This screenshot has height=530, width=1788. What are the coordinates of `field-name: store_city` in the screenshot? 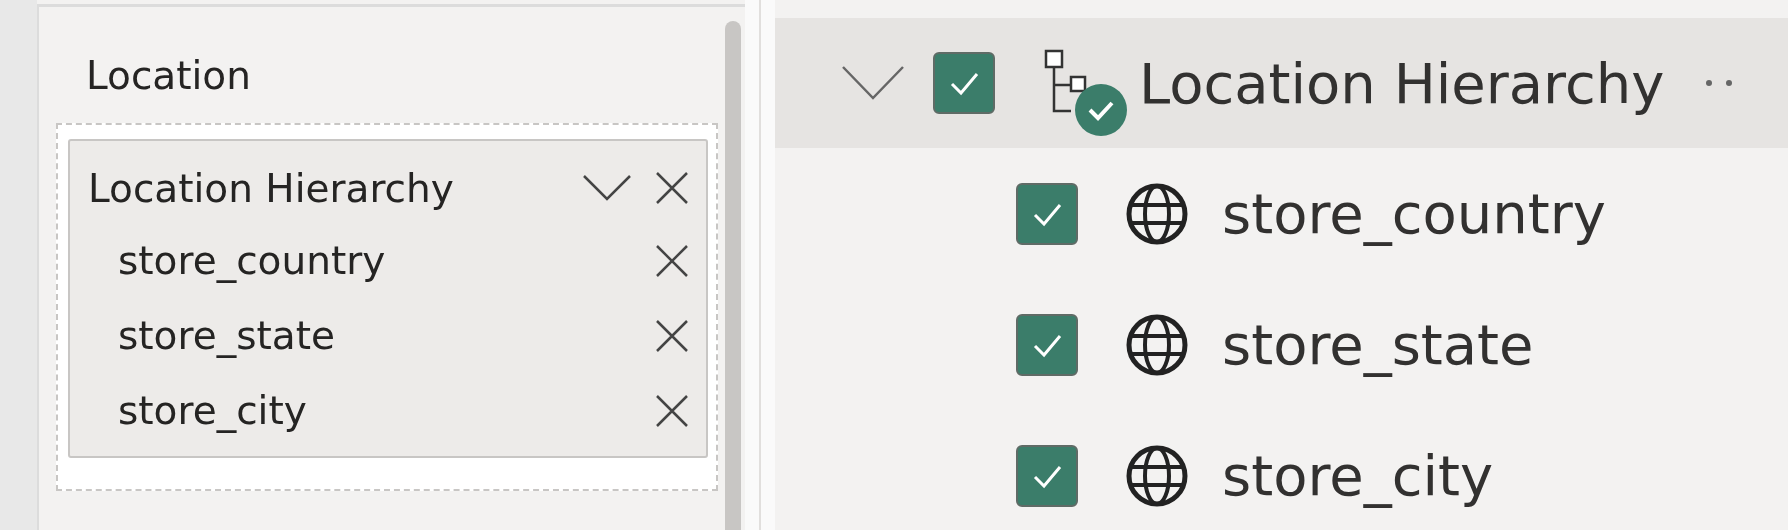 It's located at (1358, 475).